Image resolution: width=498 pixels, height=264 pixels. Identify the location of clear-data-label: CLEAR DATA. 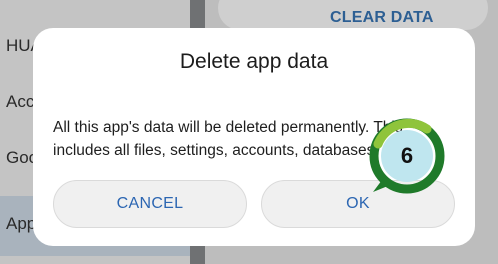
(382, 17).